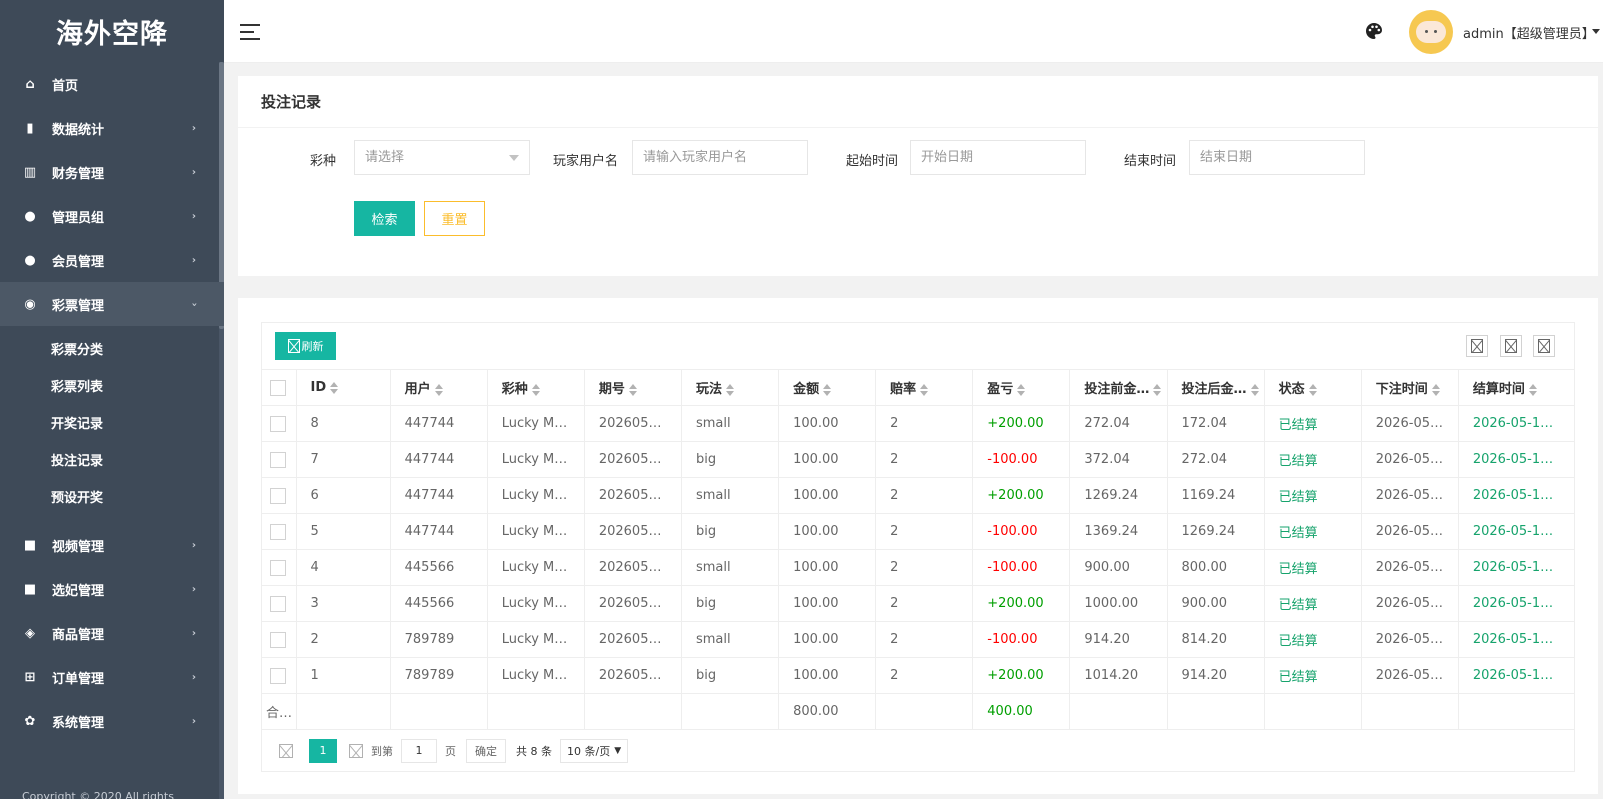  What do you see at coordinates (112, 31) in the screenshot?
I see `app-logo: 海外空降` at bounding box center [112, 31].